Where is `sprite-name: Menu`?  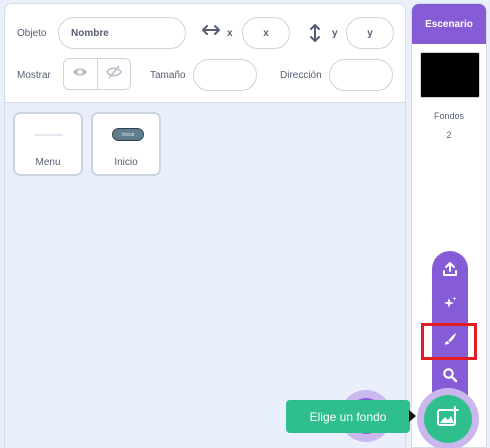
sprite-name: Menu is located at coordinates (48, 162).